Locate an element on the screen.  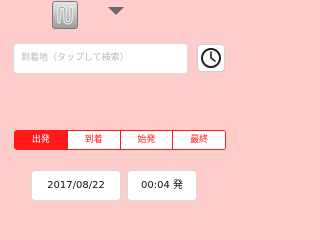
search-mode-segmented-control: 出発 到着 始発 最終 is located at coordinates (120, 140).